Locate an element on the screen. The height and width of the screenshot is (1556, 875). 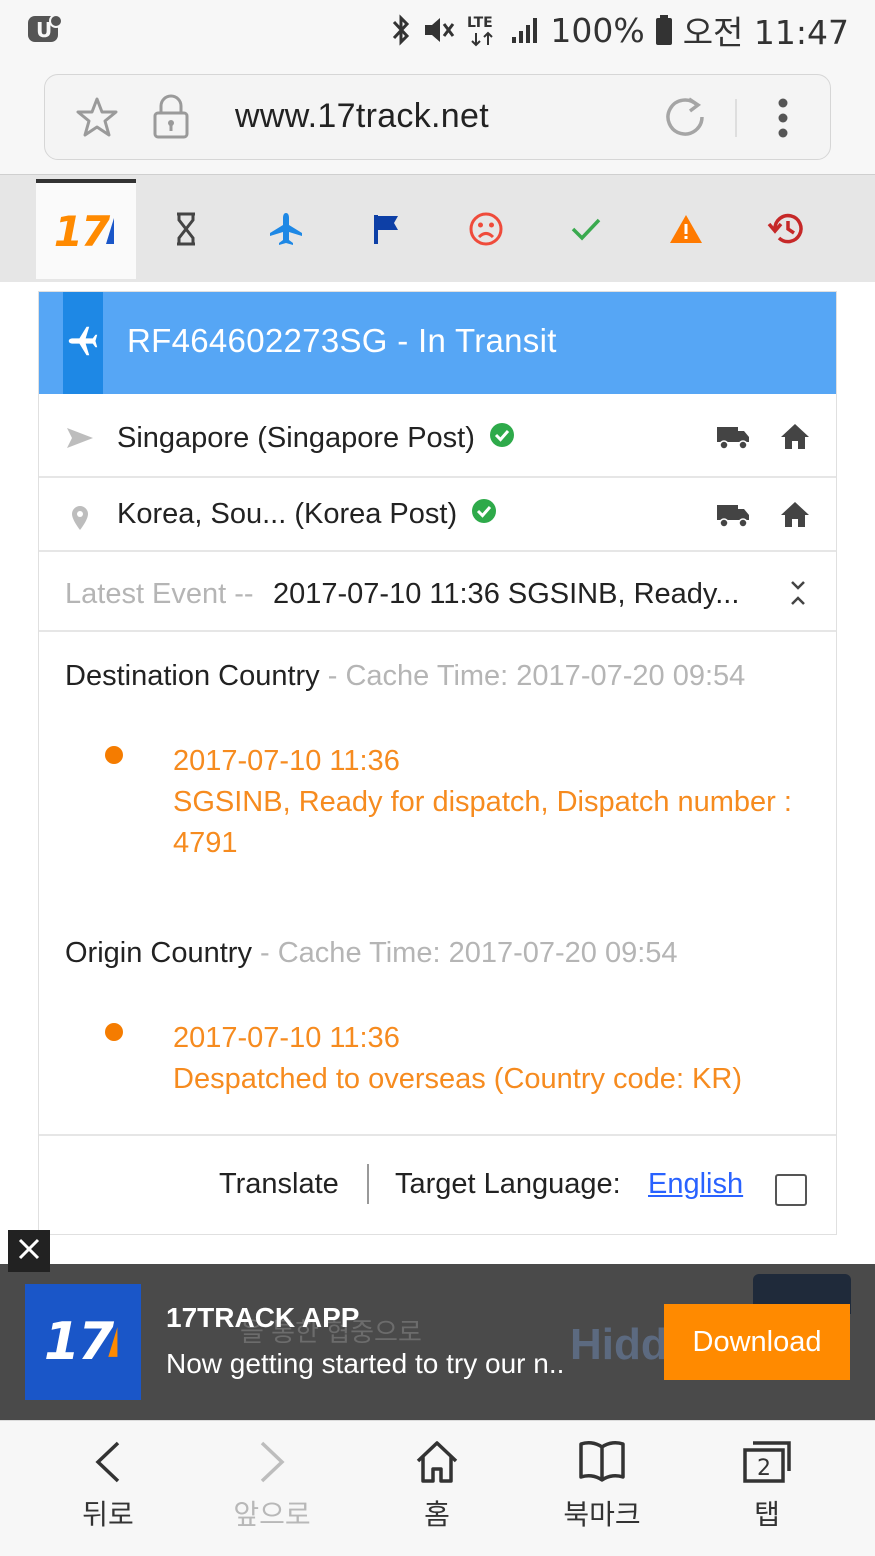
nav-bookmarks: 북마크 is located at coordinates (602, 1494).